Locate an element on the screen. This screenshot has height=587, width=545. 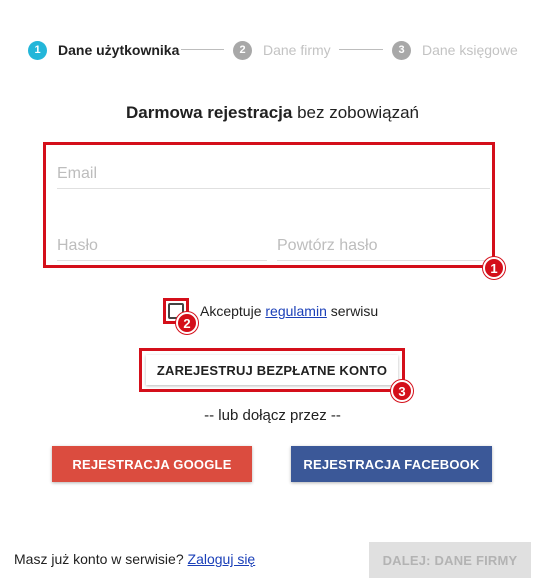
google-register-button: REJESTRACJA GOOGLE is located at coordinates (152, 464).